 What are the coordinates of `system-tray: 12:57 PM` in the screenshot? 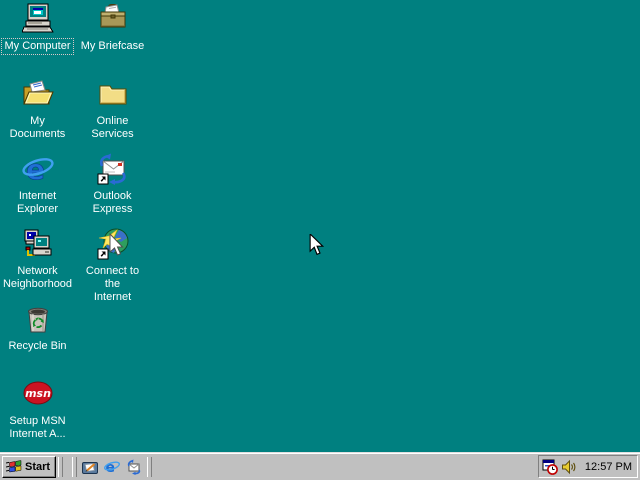 It's located at (587, 466).